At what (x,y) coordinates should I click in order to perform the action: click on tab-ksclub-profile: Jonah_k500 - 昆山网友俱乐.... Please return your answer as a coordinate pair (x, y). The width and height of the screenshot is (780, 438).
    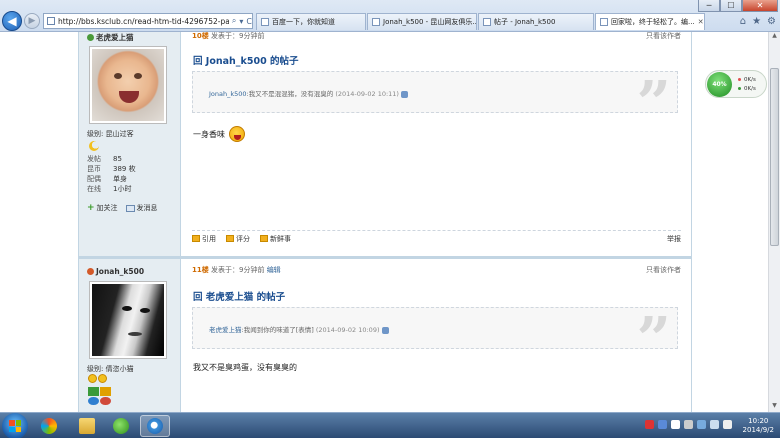
    Looking at the image, I should click on (422, 21).